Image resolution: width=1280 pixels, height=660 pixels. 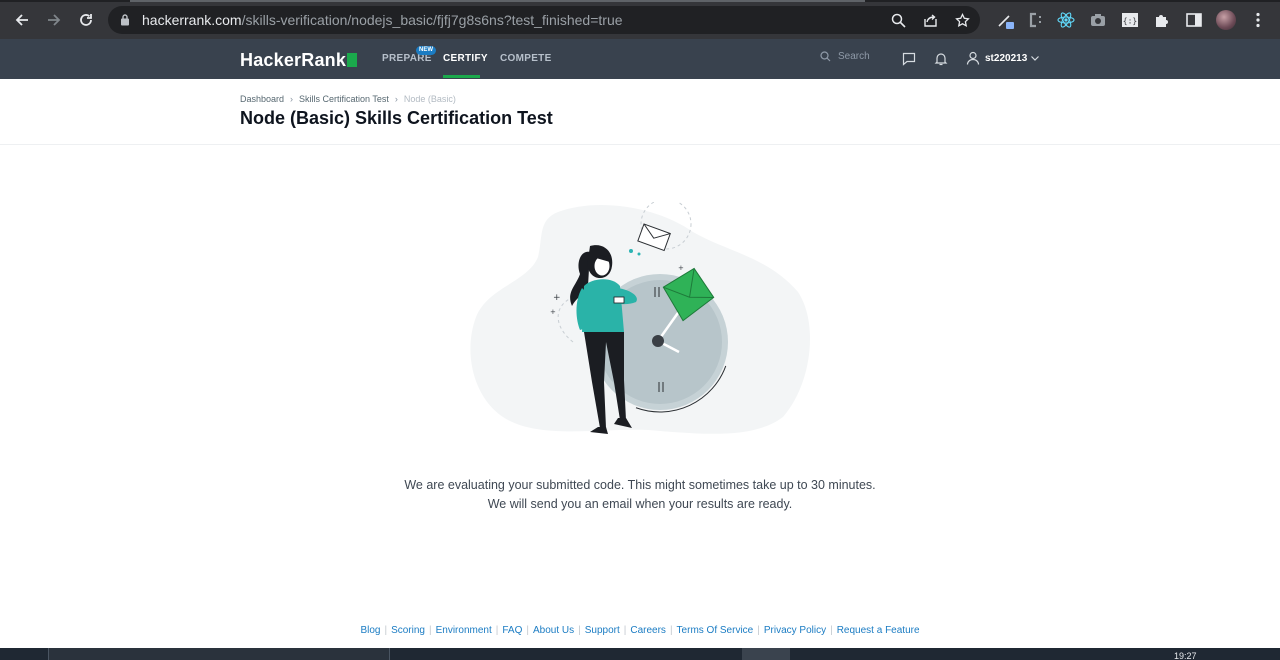 I want to click on footer-link-environment: Environment, so click(x=464, y=630).